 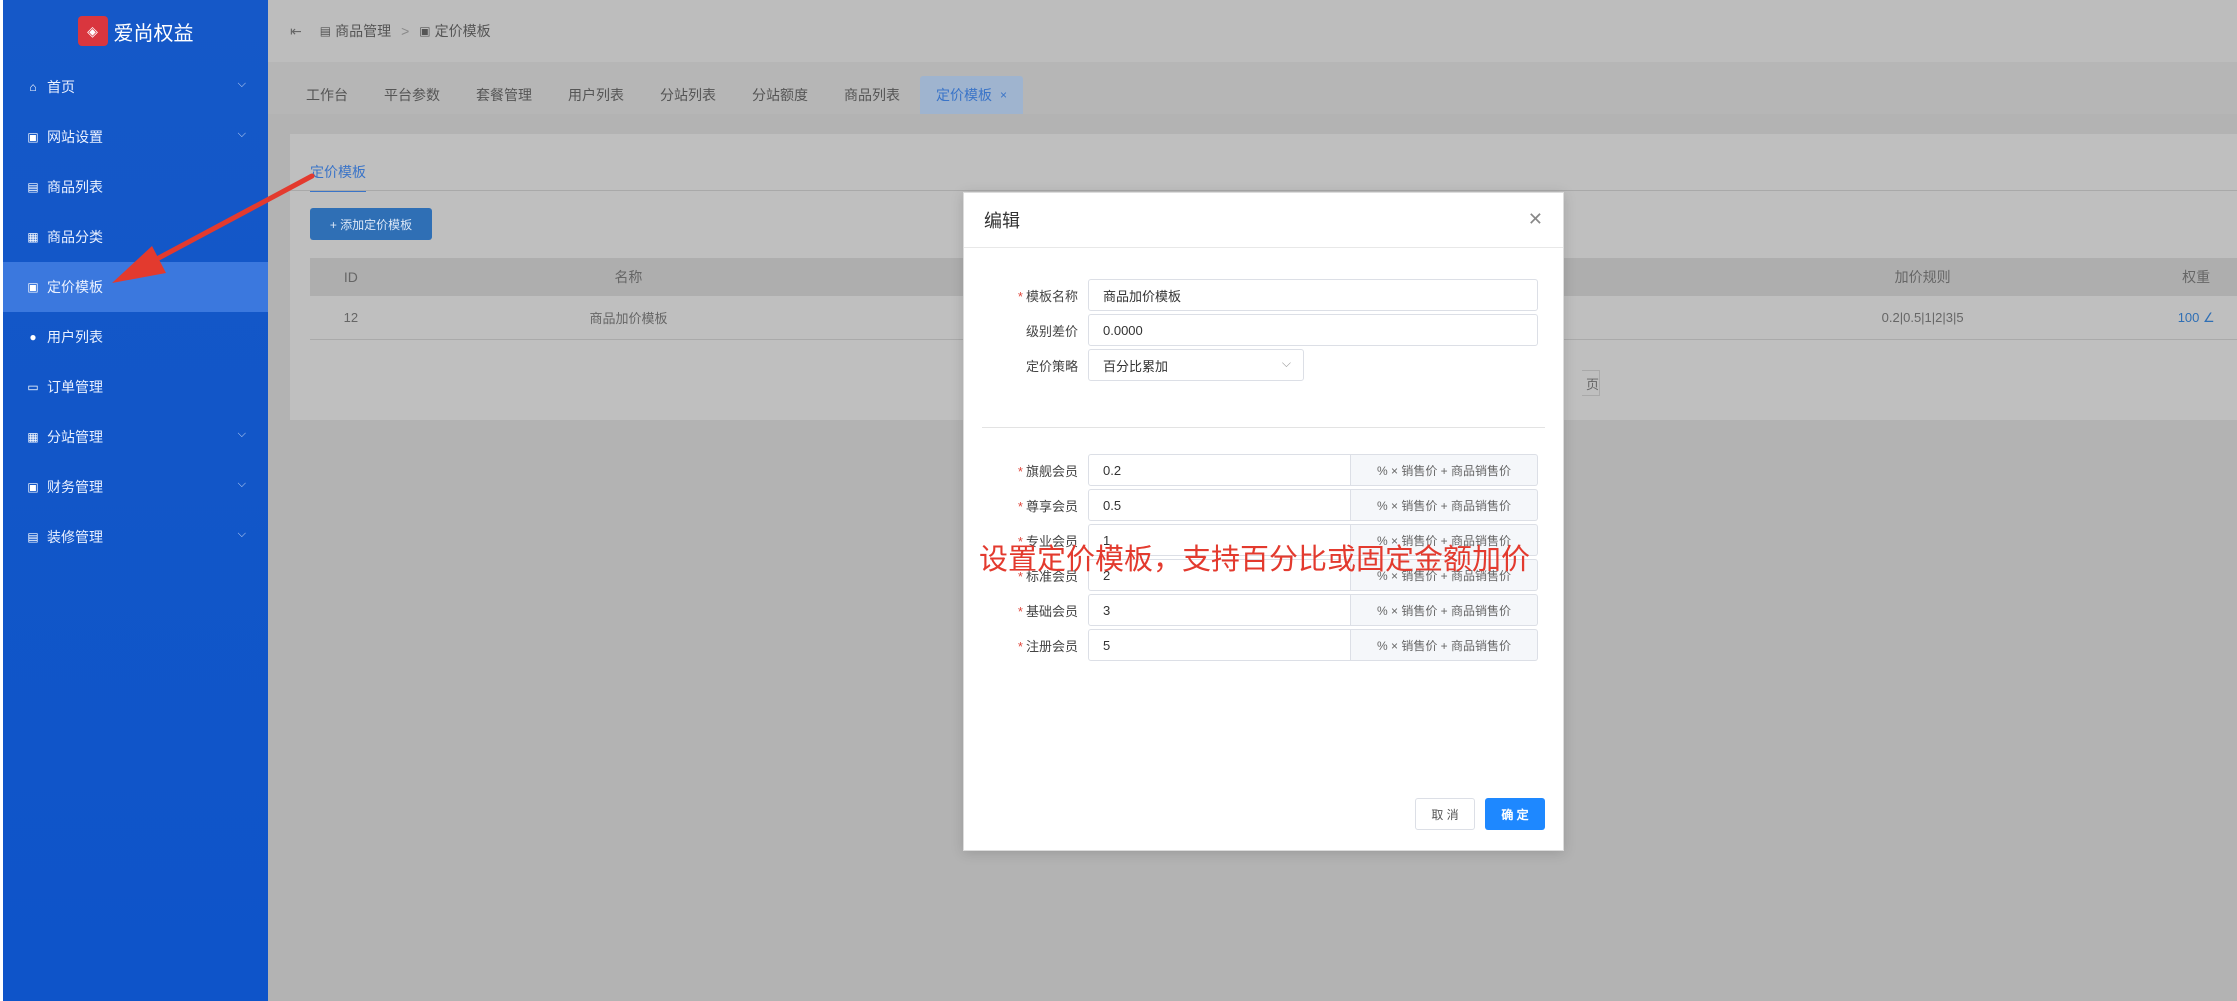 What do you see at coordinates (1445, 814) in the screenshot?
I see `cancel-button: 取 消` at bounding box center [1445, 814].